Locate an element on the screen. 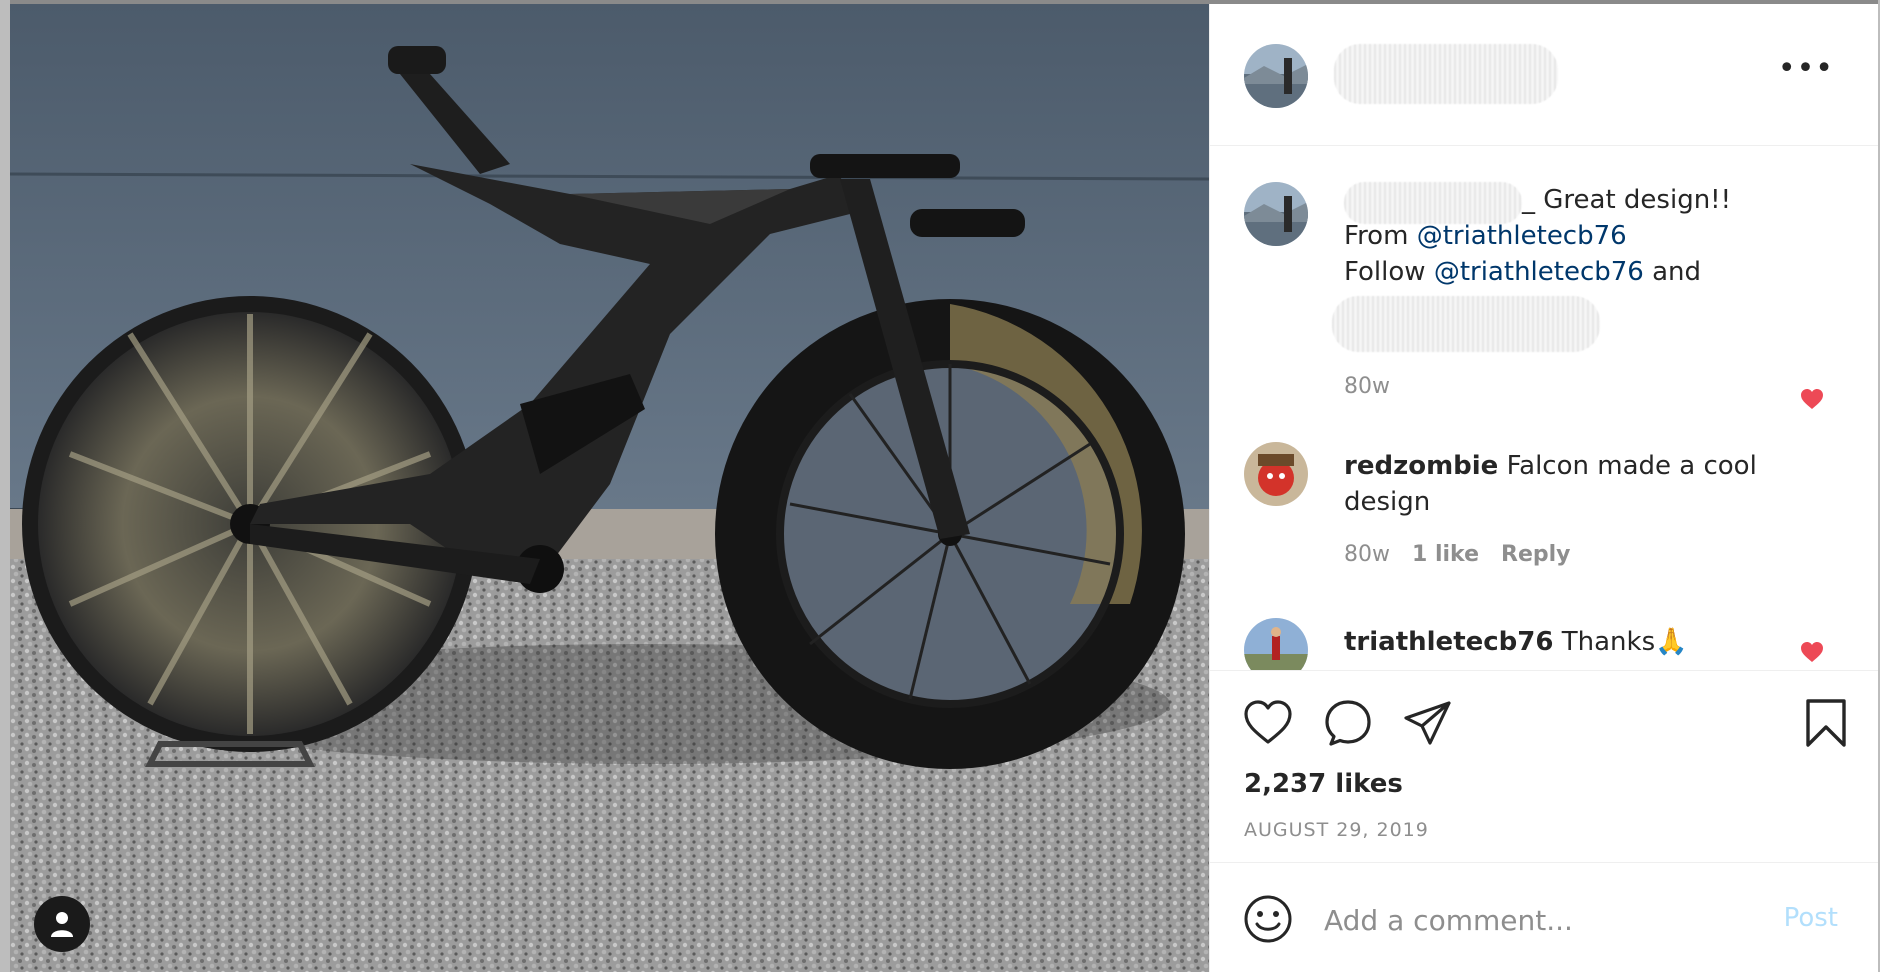 This screenshot has width=1880, height=972. comment-likes: 1 like is located at coordinates (1445, 554).